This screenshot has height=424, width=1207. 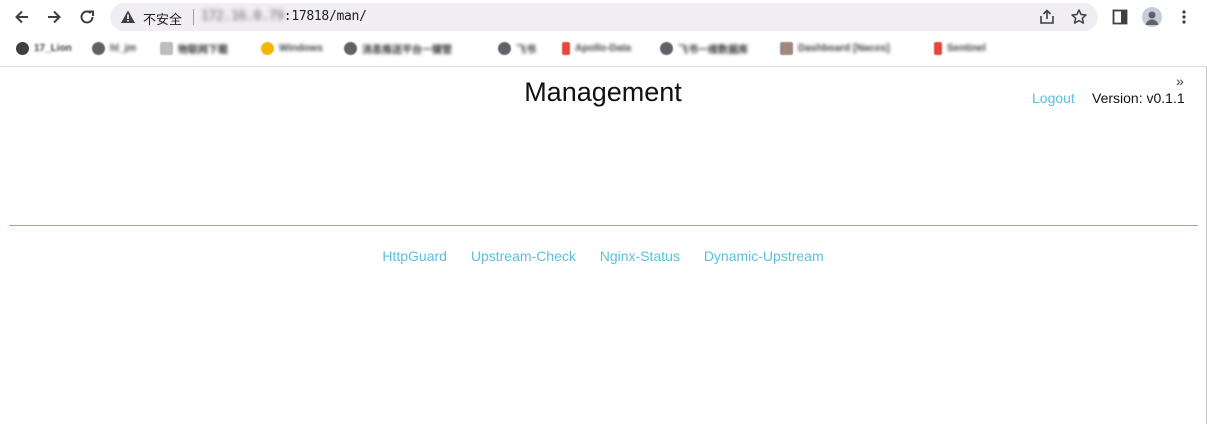 I want to click on divider, so click(x=603, y=225).